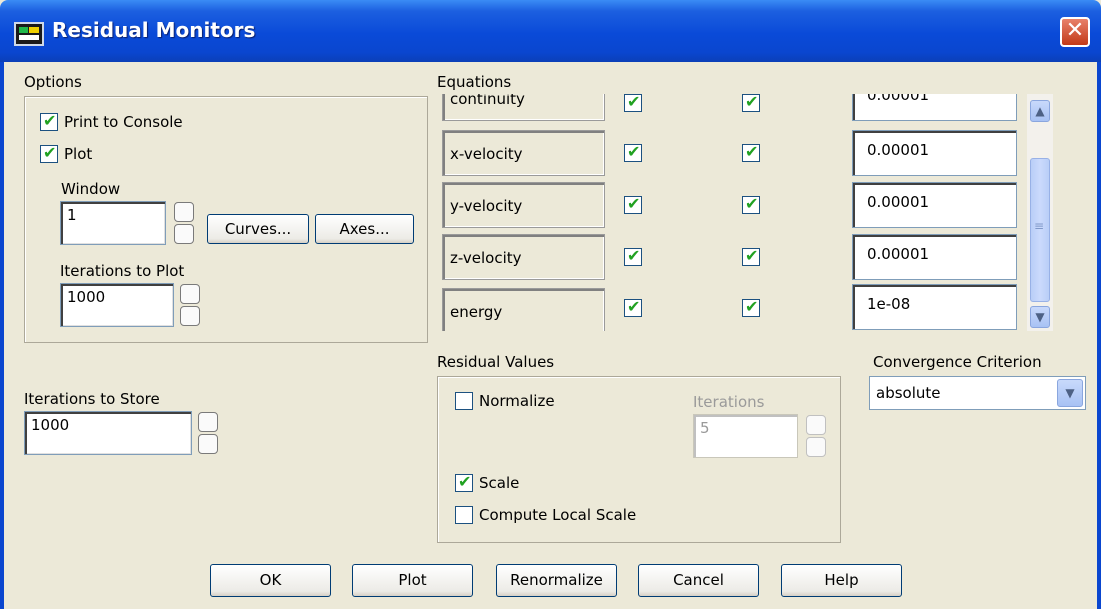 The height and width of the screenshot is (609, 1101). Describe the element at coordinates (1040, 111) in the screenshot. I see `scroll-up-button: ▲` at that location.